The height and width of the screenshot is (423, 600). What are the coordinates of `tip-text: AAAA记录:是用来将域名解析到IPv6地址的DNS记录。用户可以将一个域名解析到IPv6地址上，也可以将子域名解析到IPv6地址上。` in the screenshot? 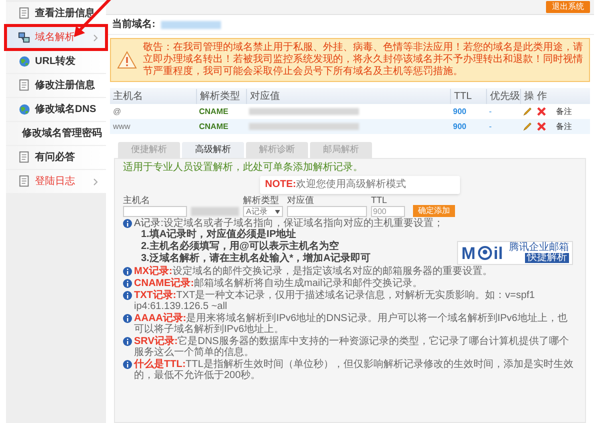 It's located at (351, 324).